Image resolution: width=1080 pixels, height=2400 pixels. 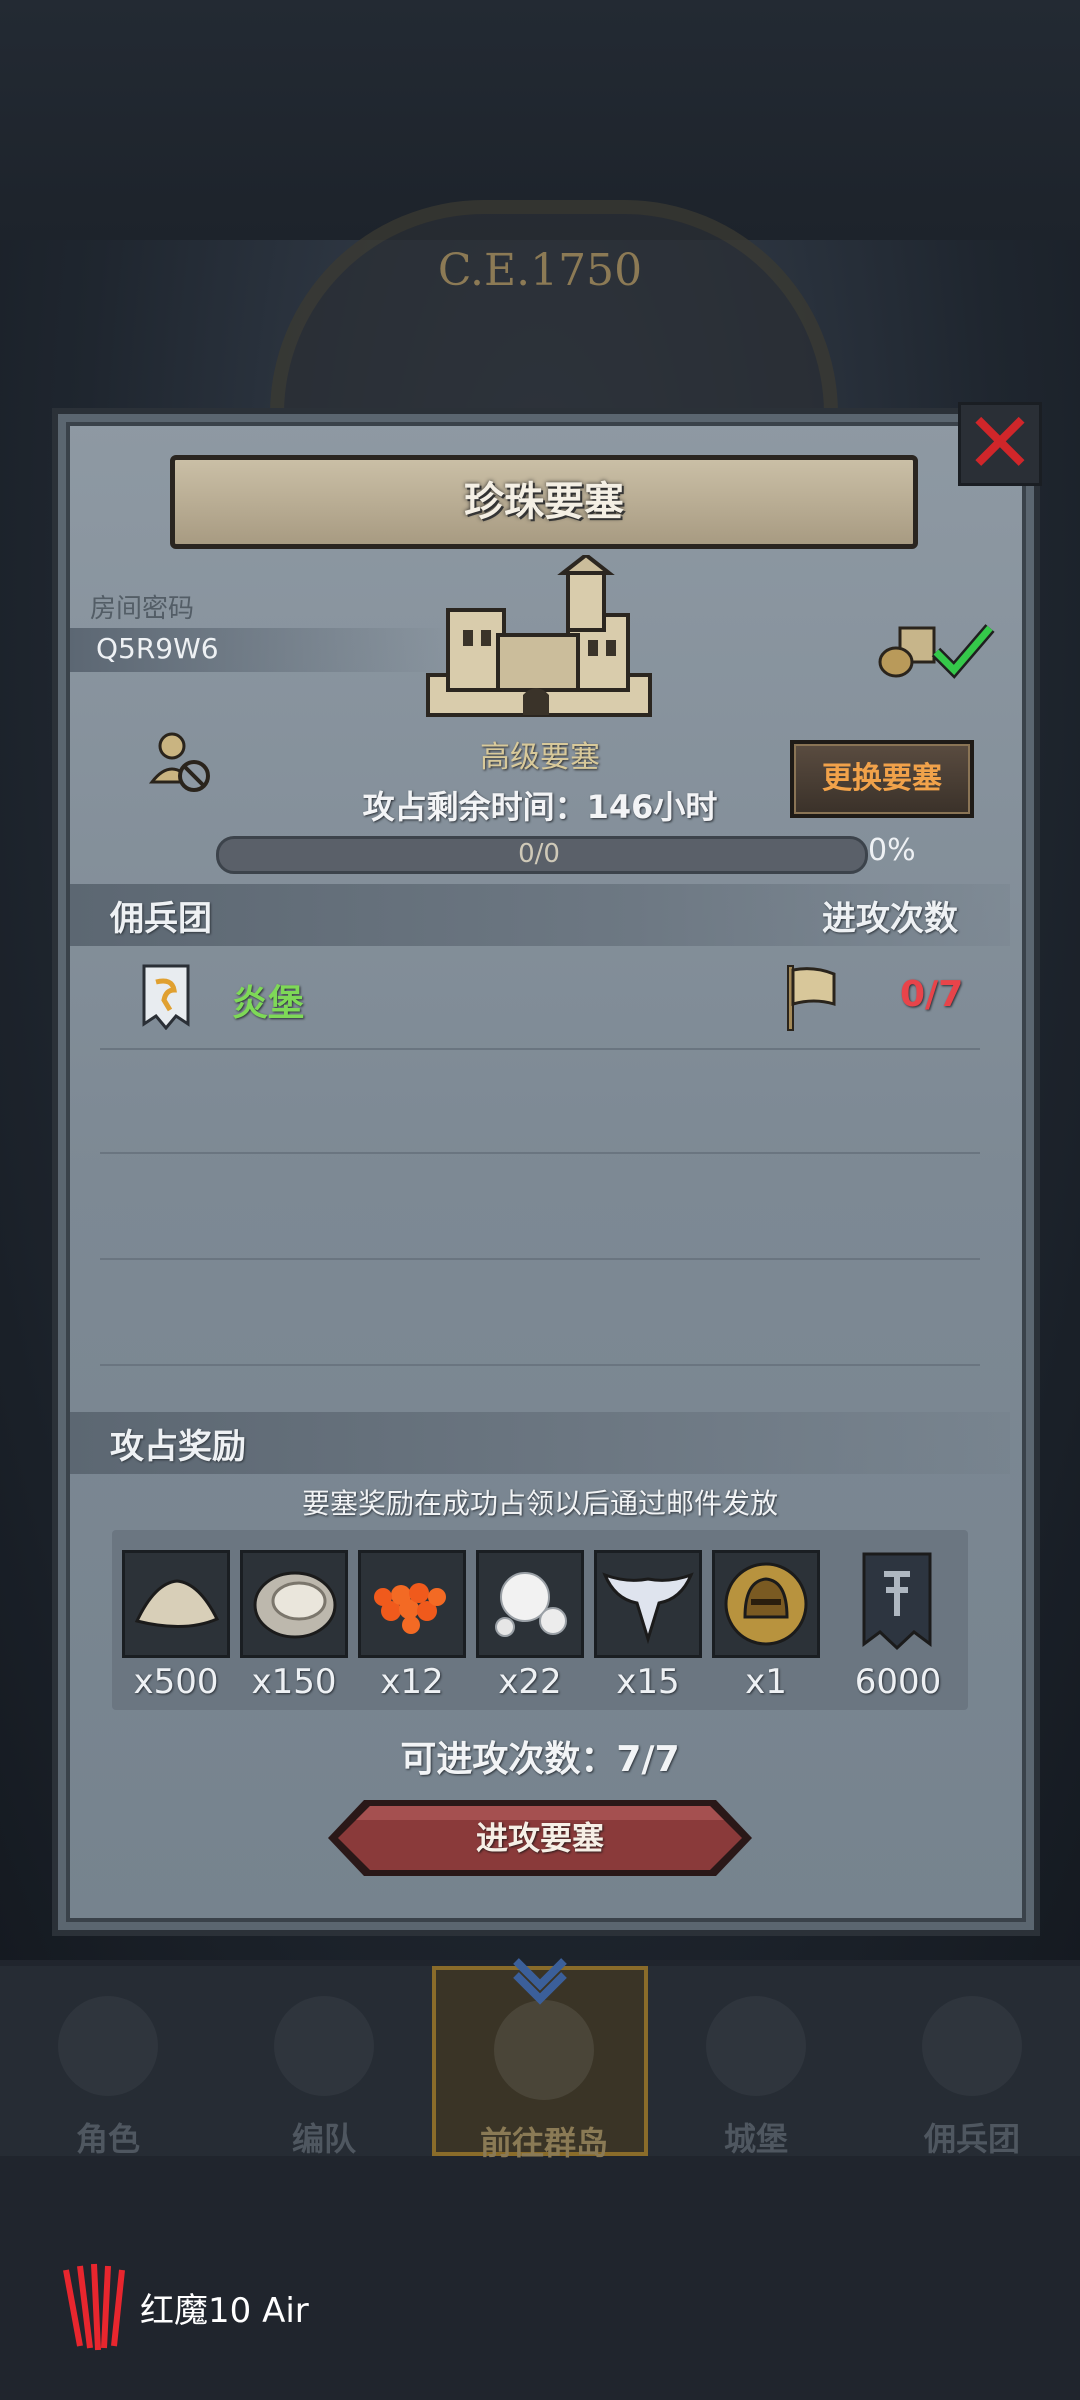 I want to click on chevron-down-icon, so click(x=540, y=1981).